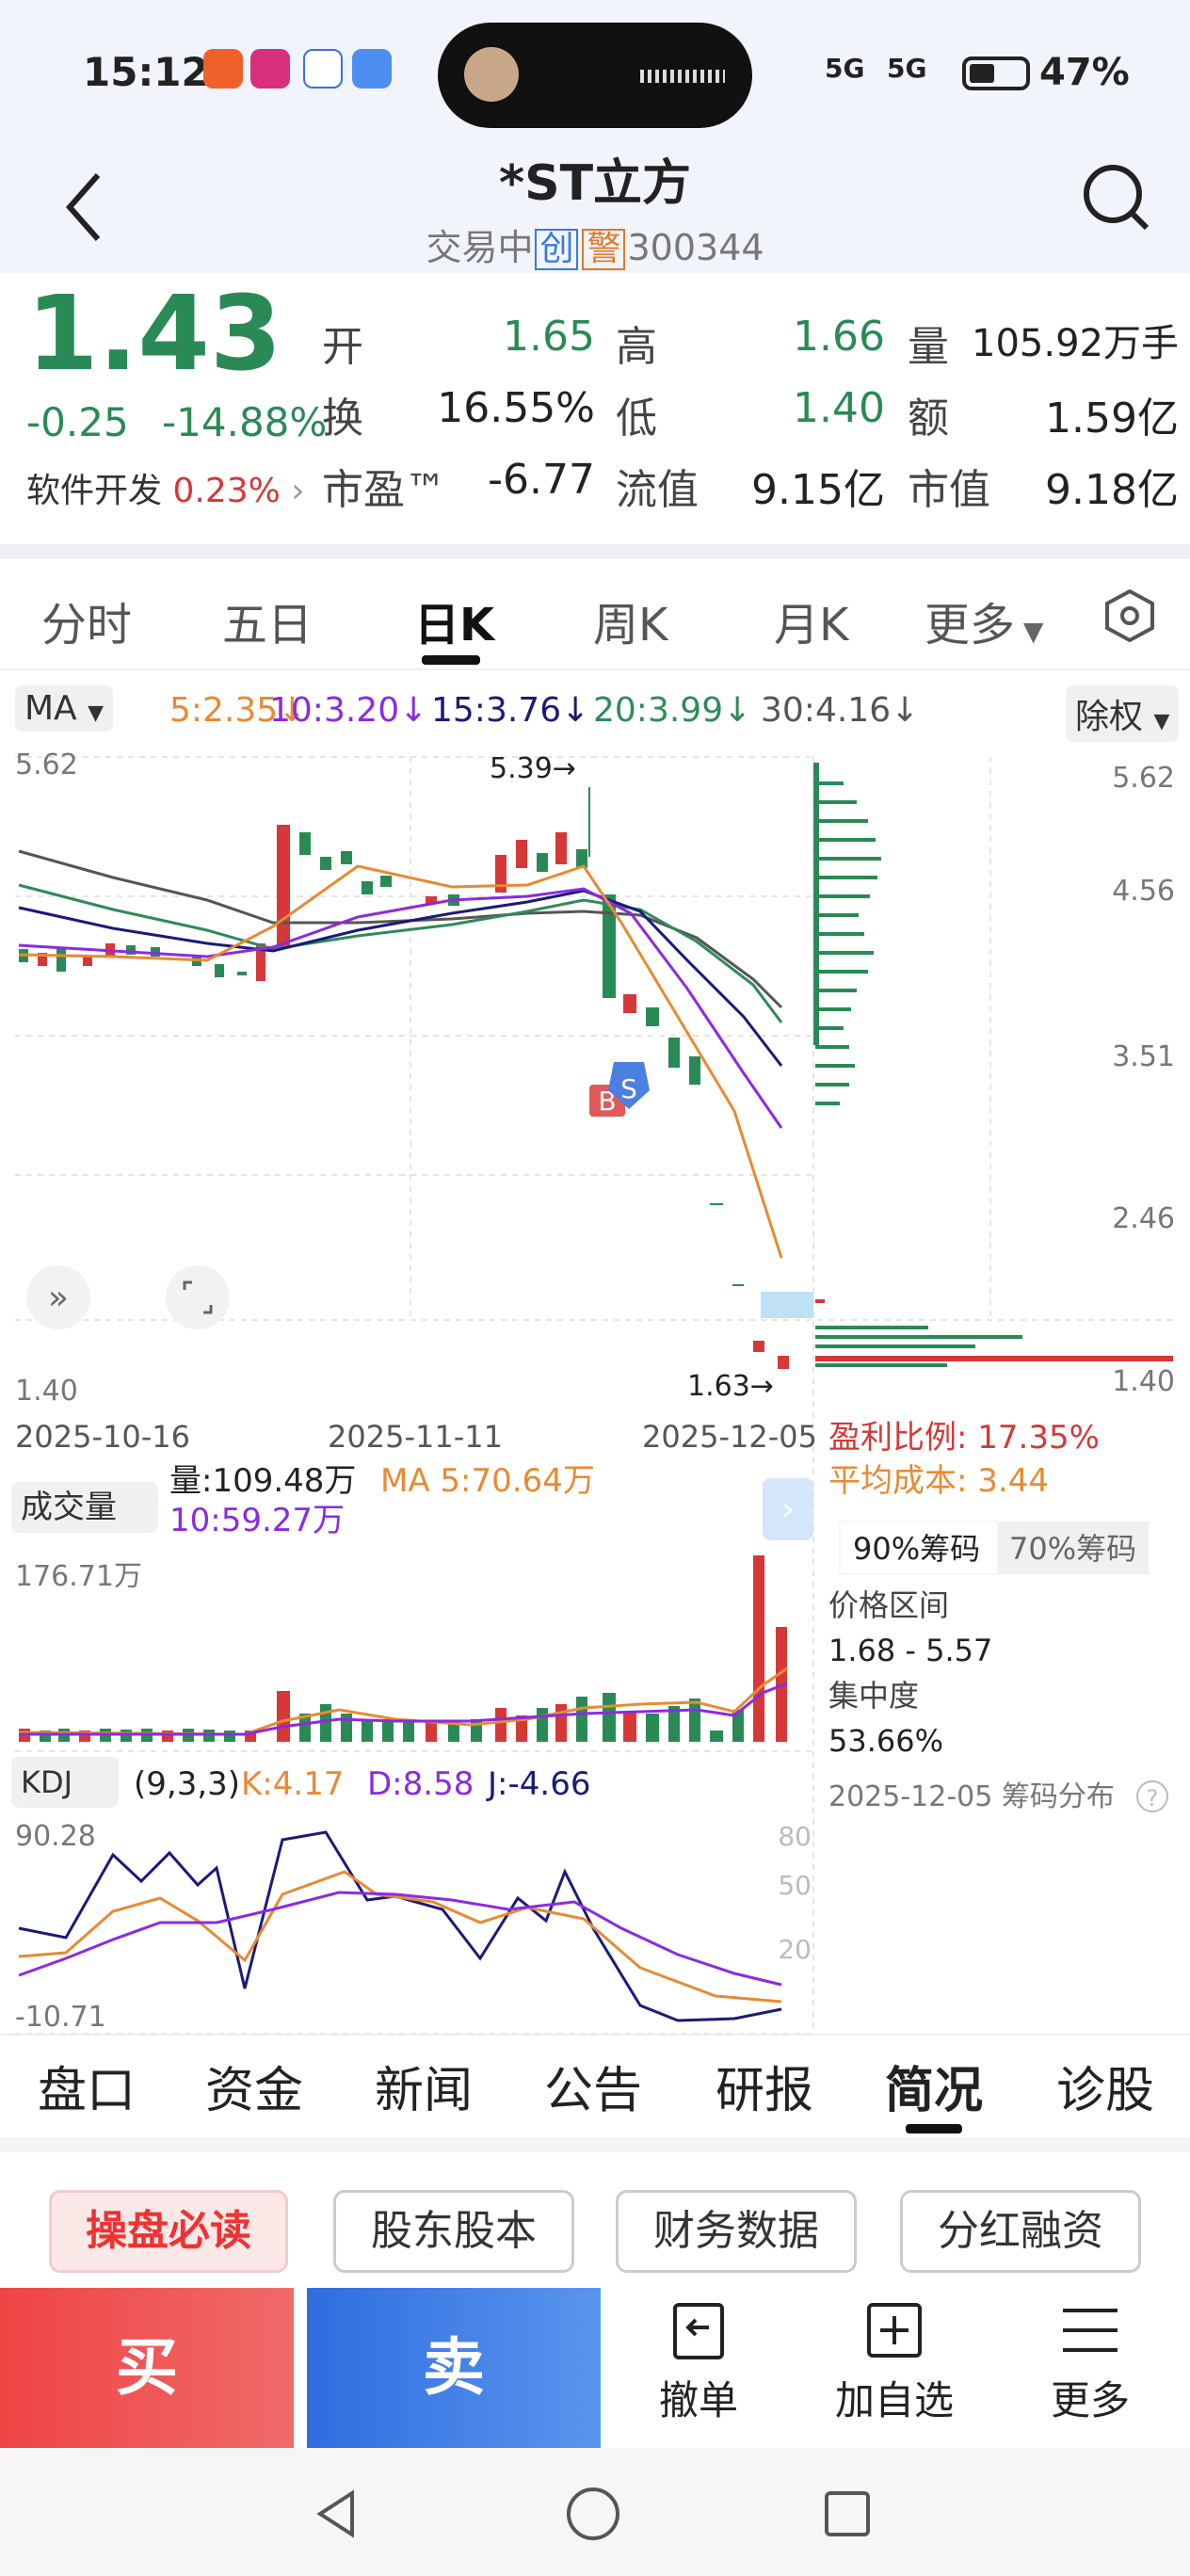 This screenshot has height=2576, width=1190. I want to click on turnover-value: 16.55%, so click(516, 408).